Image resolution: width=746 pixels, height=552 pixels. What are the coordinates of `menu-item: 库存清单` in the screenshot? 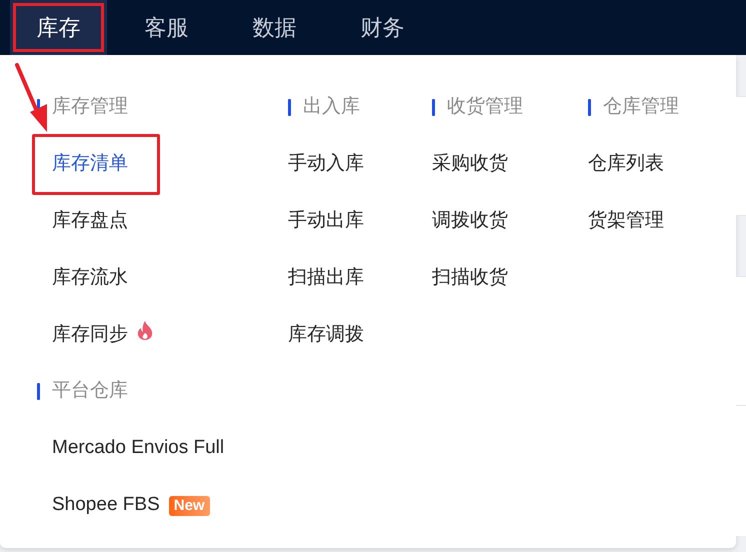 It's located at (96, 164).